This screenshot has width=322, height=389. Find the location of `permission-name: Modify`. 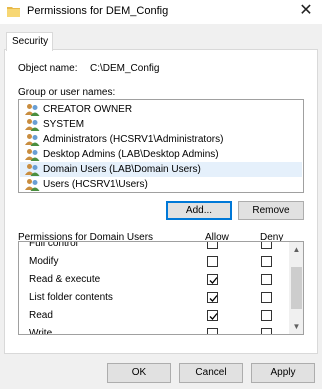

permission-name: Modify is located at coordinates (44, 261).